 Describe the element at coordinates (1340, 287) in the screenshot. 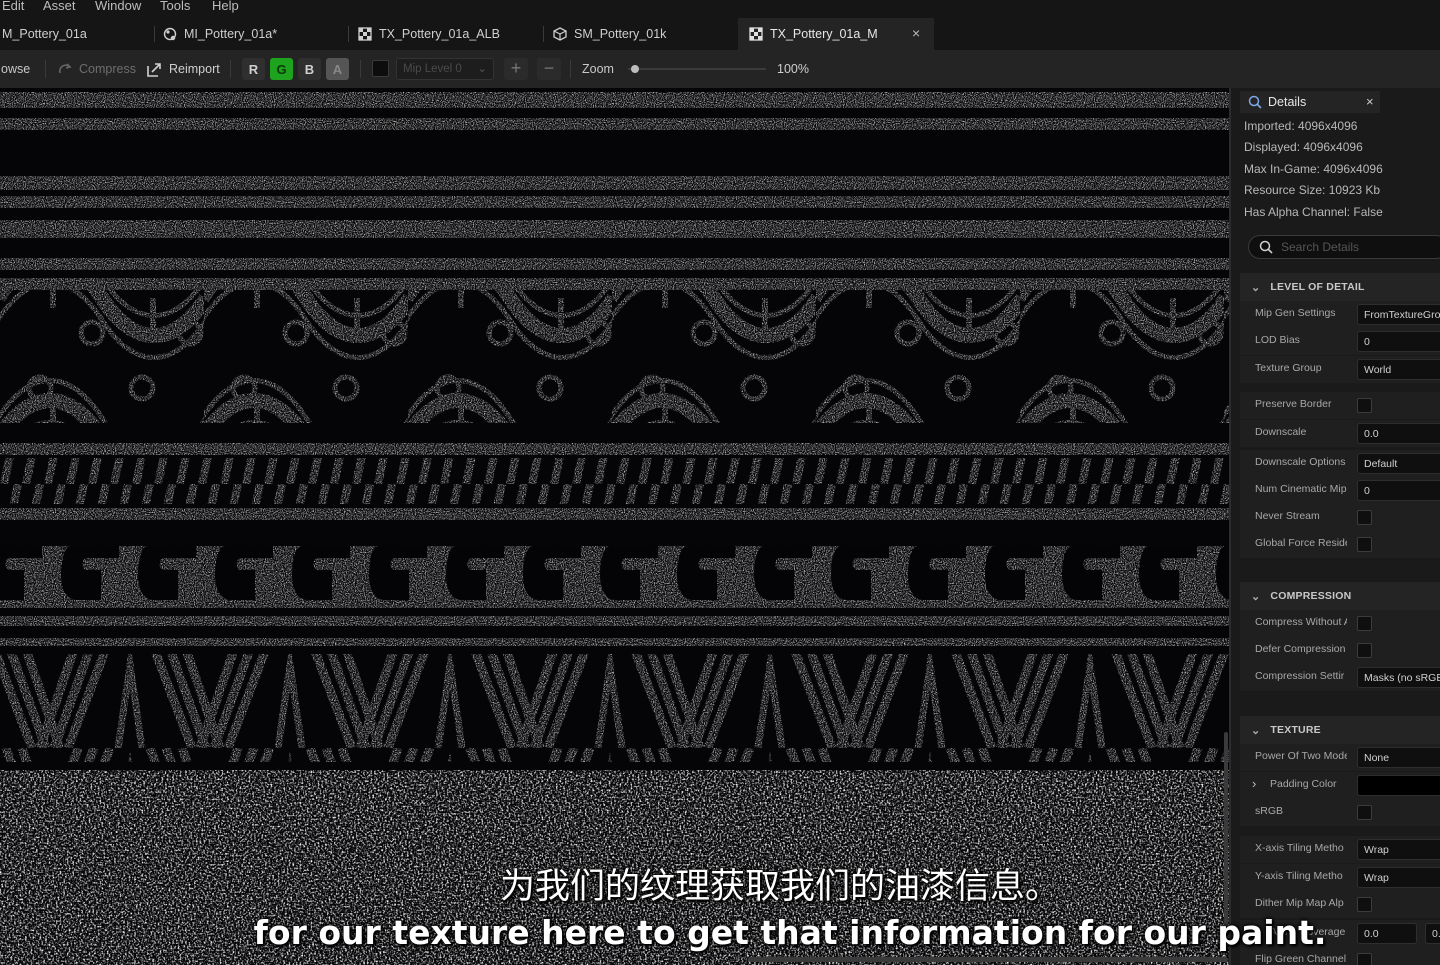

I see `section-level-of-detail: ⌄ LEVEL OF DETAIL` at that location.